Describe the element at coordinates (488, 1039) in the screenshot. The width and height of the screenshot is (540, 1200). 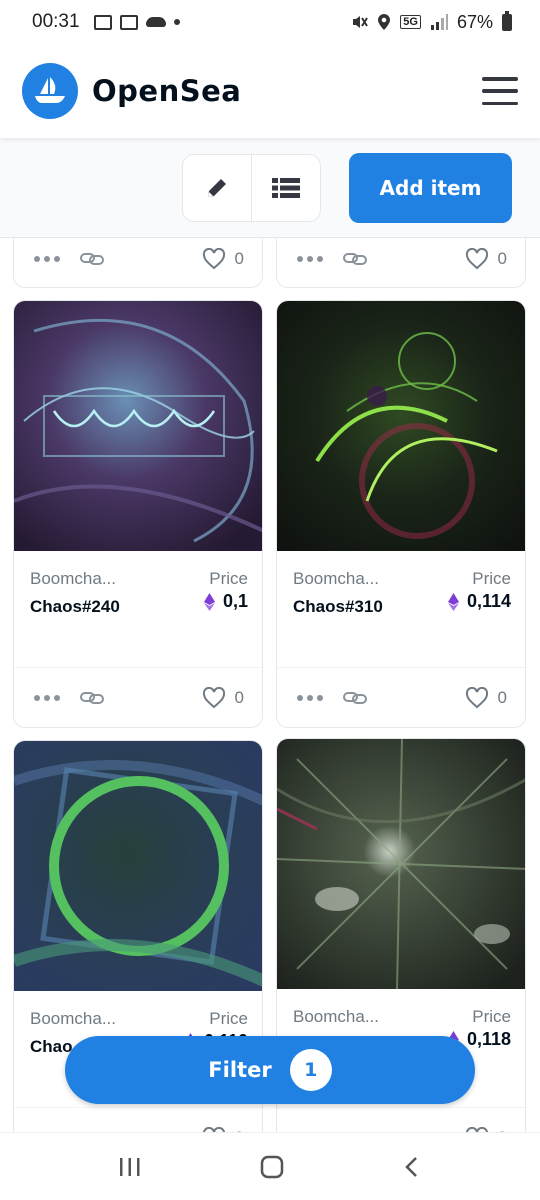
I see `price-amount: 0,118` at that location.